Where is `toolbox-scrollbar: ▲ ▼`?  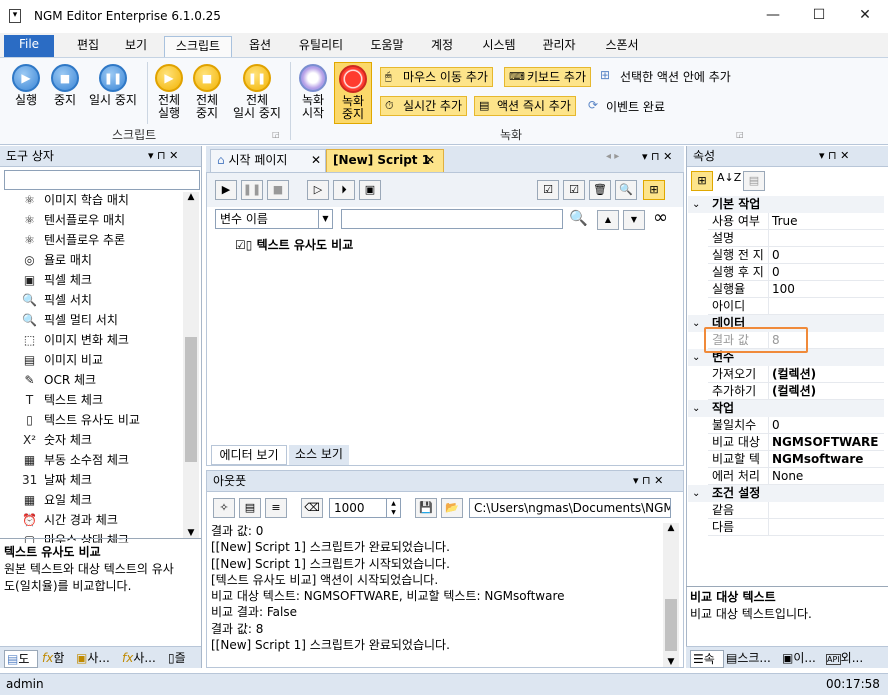
toolbox-scrollbar: ▲ ▼ is located at coordinates (191, 365).